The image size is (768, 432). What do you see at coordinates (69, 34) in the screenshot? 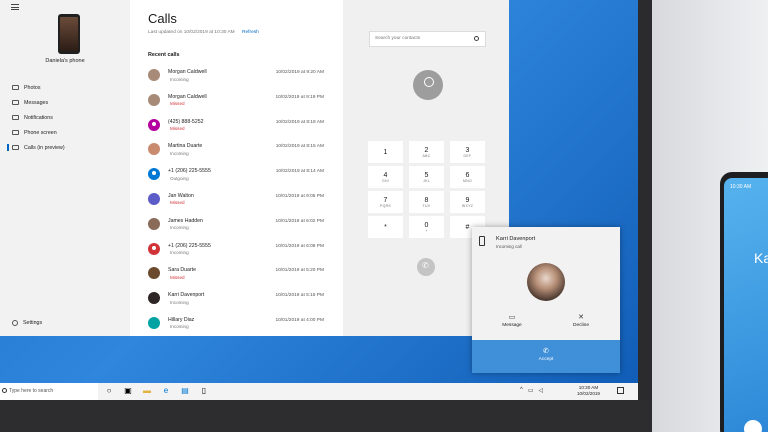
I see `phone-thumbnail` at bounding box center [69, 34].